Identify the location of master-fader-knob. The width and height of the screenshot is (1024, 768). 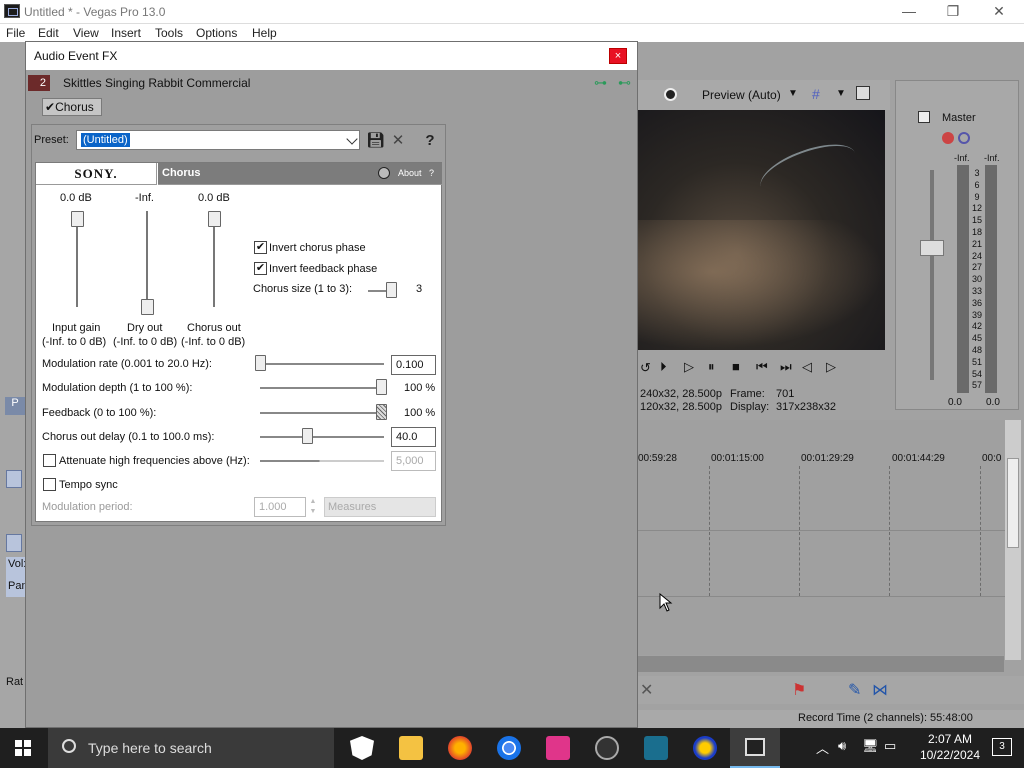
(932, 248).